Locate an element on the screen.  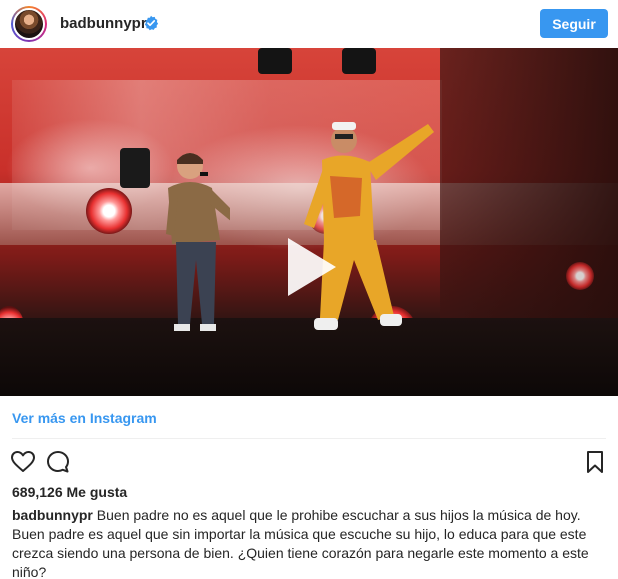
play-icon is located at coordinates (309, 267).